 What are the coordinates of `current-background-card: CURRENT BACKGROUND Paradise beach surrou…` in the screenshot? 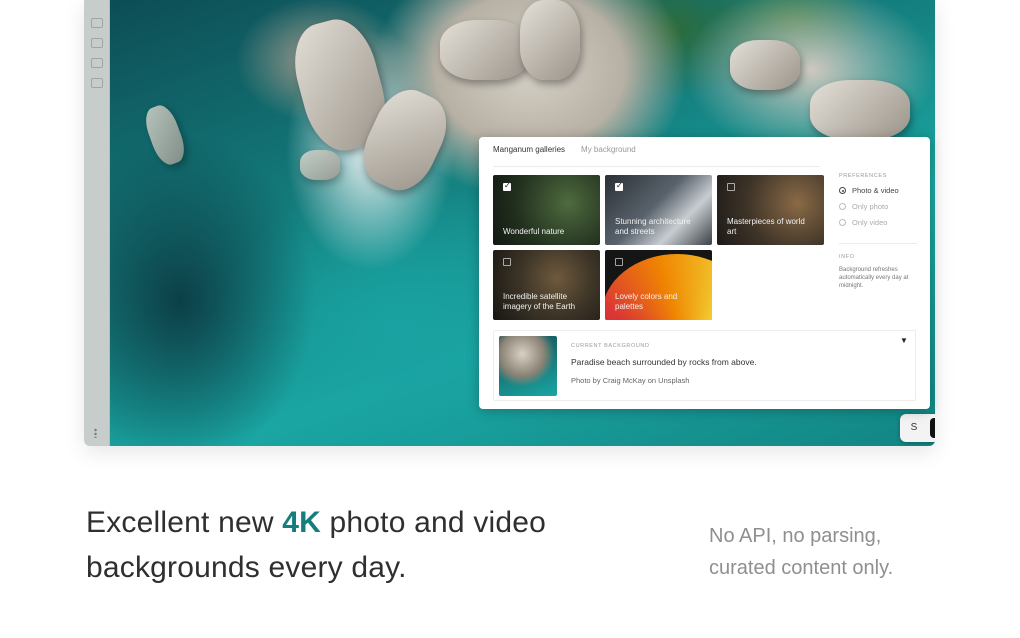 It's located at (704, 365).